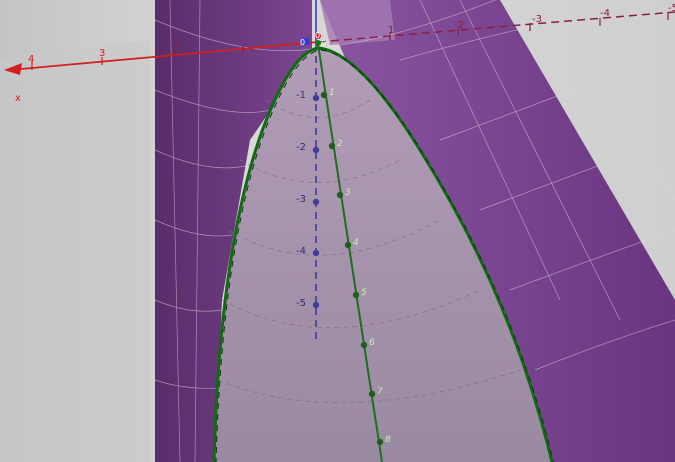  Describe the element at coordinates (340, 144) in the screenshot. I see `curve-point-label: 2` at that location.